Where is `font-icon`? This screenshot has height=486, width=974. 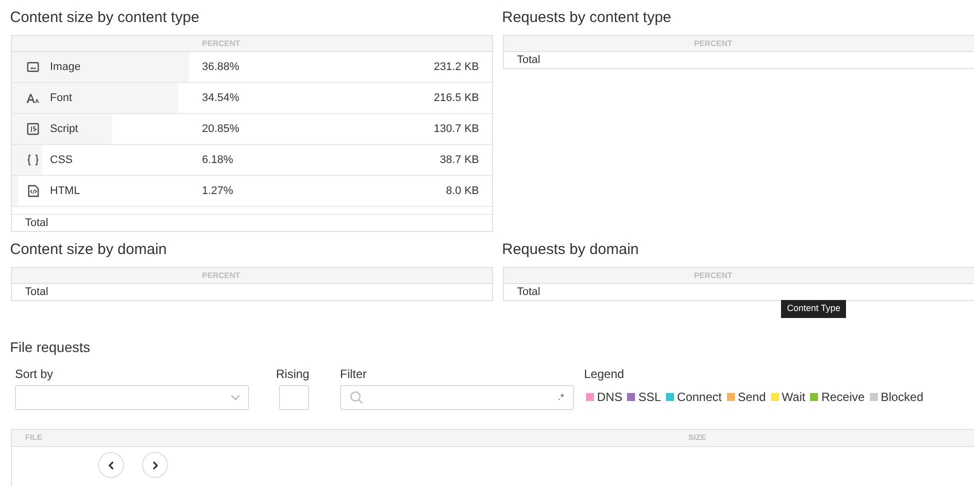 font-icon is located at coordinates (33, 98).